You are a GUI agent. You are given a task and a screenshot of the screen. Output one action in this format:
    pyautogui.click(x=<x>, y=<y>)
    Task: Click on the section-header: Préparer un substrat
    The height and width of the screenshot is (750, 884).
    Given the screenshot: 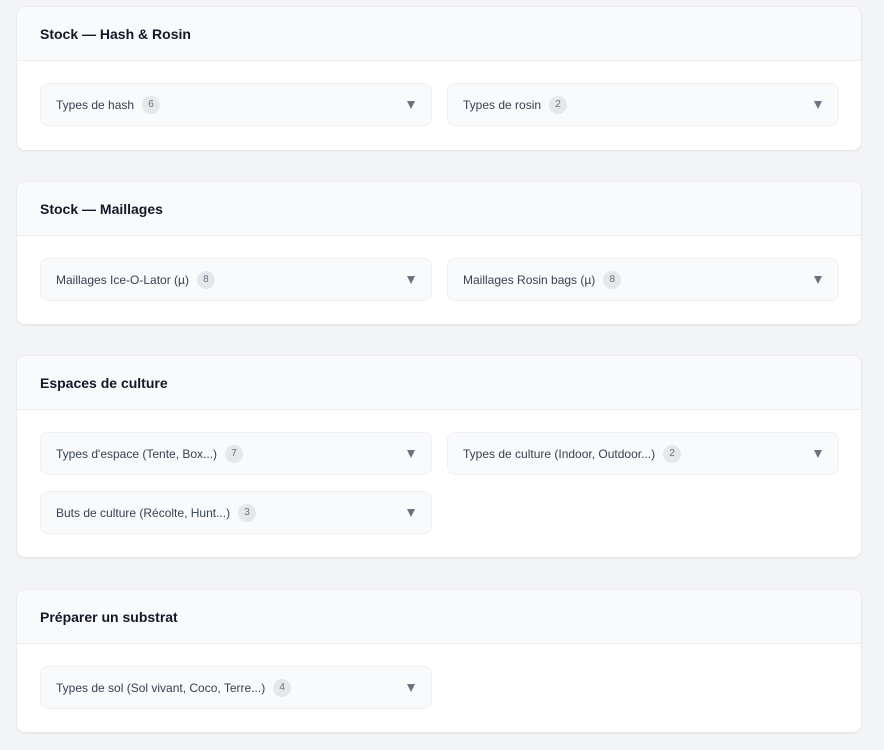 What is the action you would take?
    pyautogui.click(x=439, y=617)
    